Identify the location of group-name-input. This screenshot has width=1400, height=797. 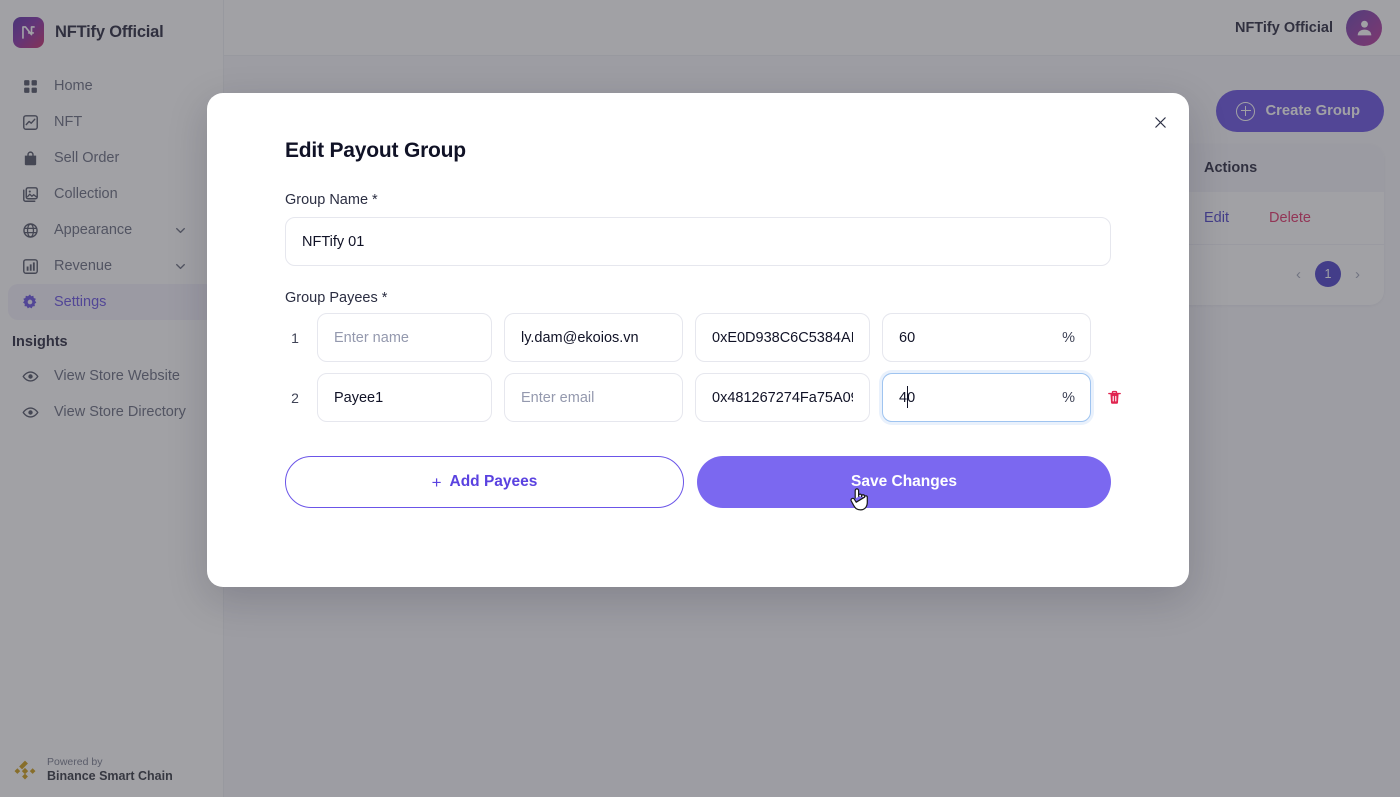
(698, 241).